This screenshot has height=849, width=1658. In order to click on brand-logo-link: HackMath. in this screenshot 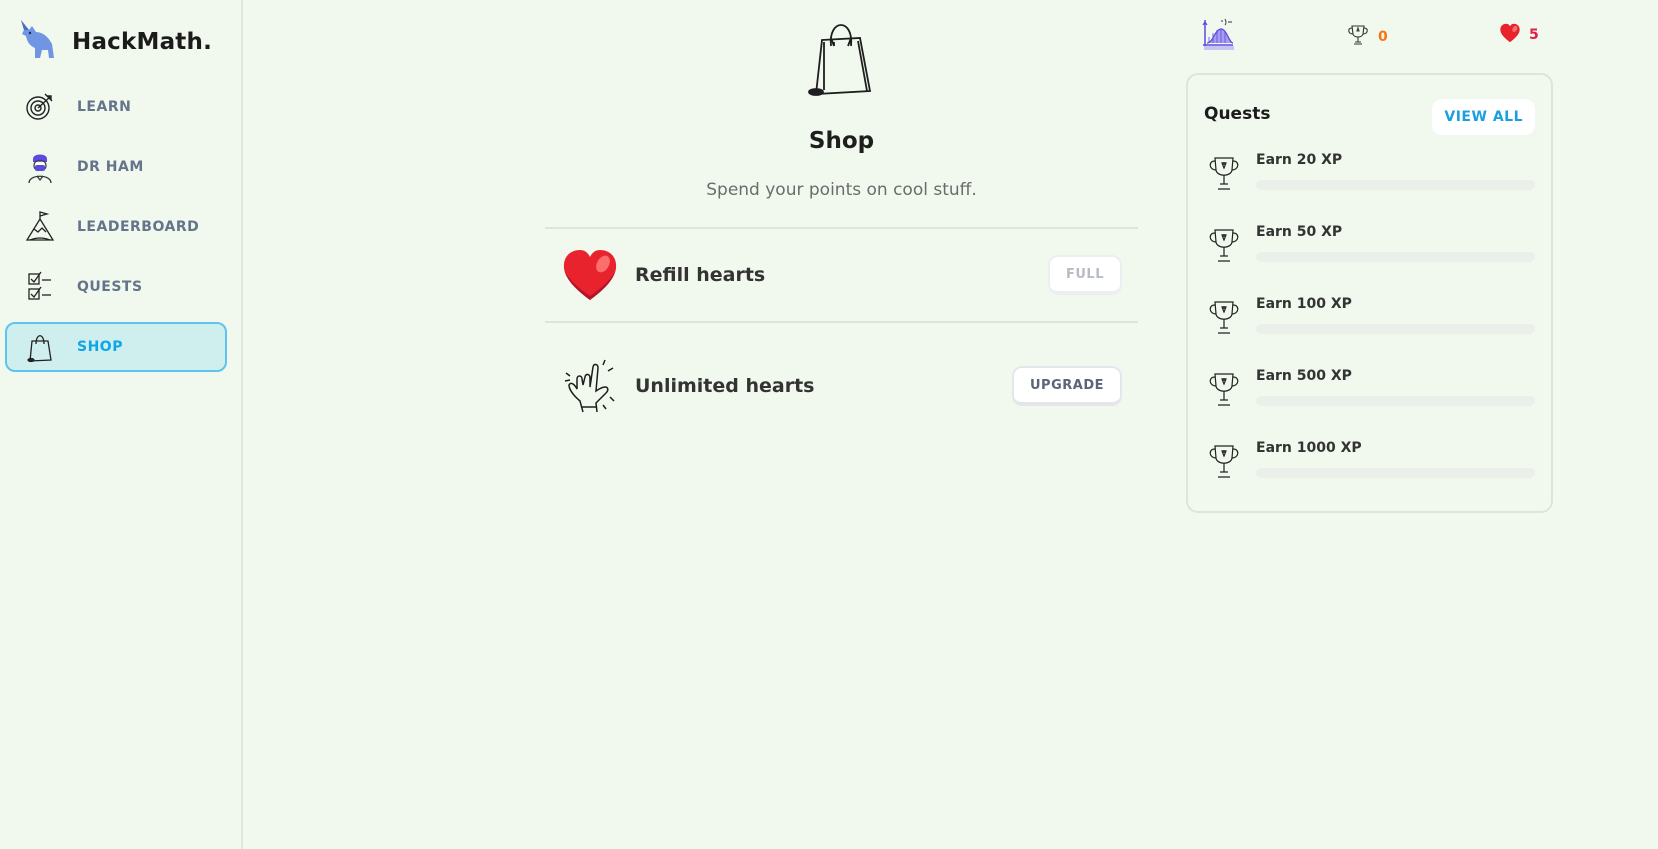, I will do `click(115, 42)`.